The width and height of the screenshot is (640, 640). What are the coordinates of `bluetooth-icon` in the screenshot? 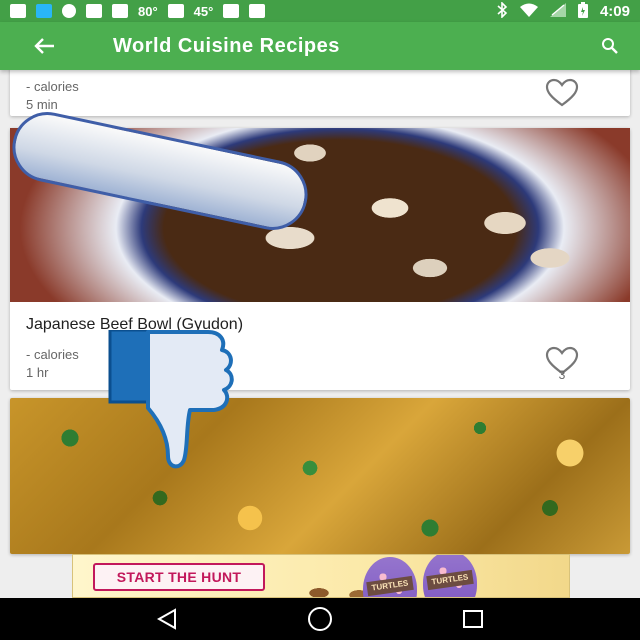 It's located at (502, 10).